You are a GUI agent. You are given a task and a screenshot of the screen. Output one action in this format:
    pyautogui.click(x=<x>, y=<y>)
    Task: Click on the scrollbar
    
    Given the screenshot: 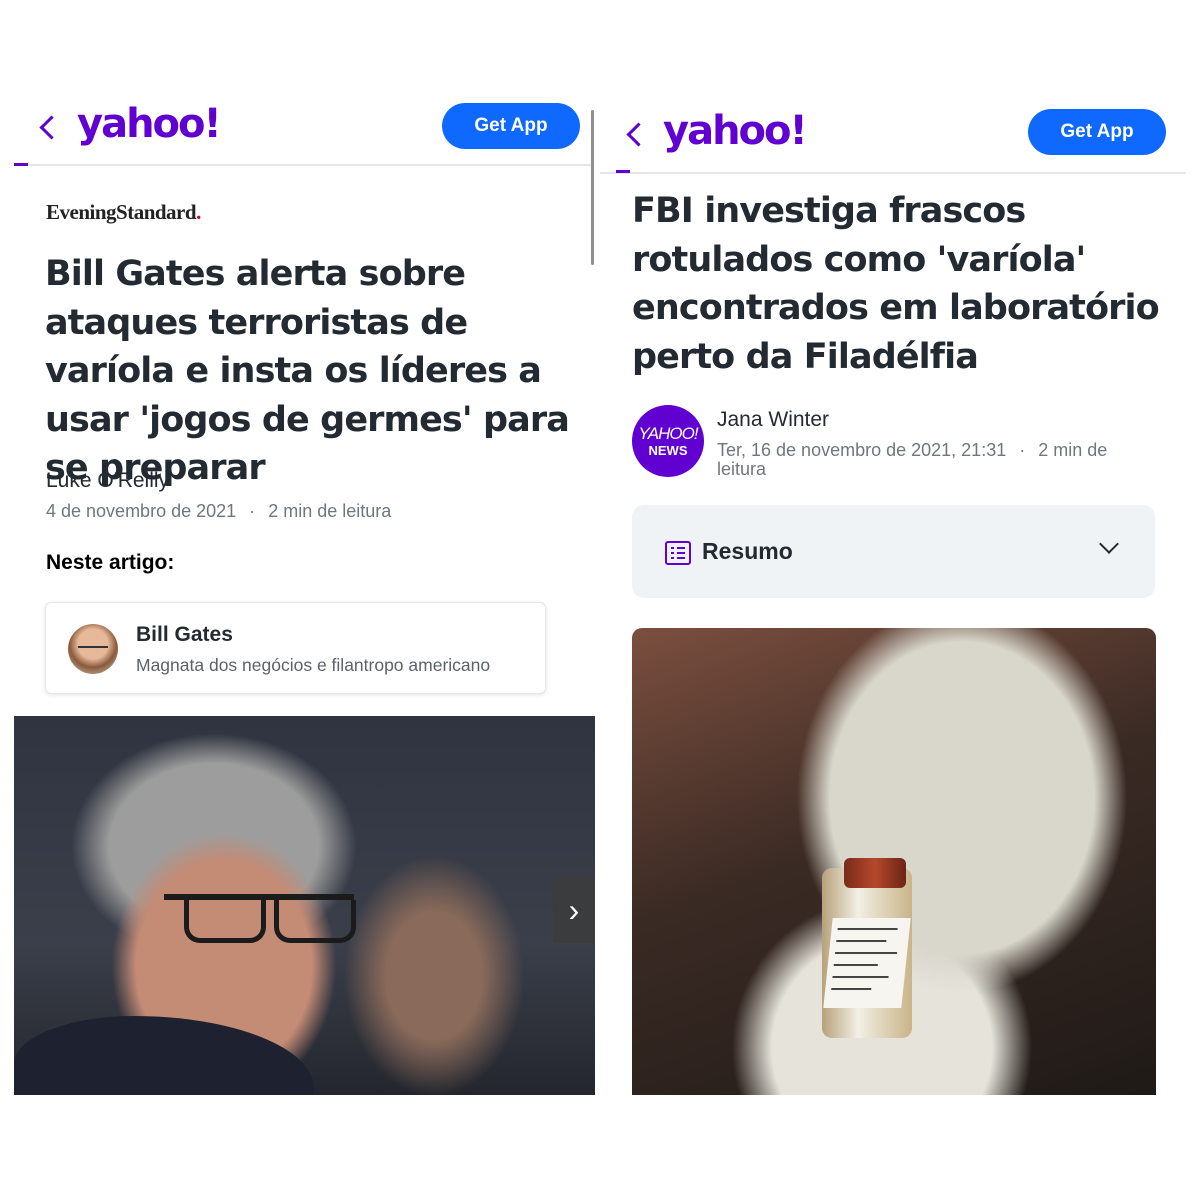 What is the action you would take?
    pyautogui.click(x=592, y=187)
    